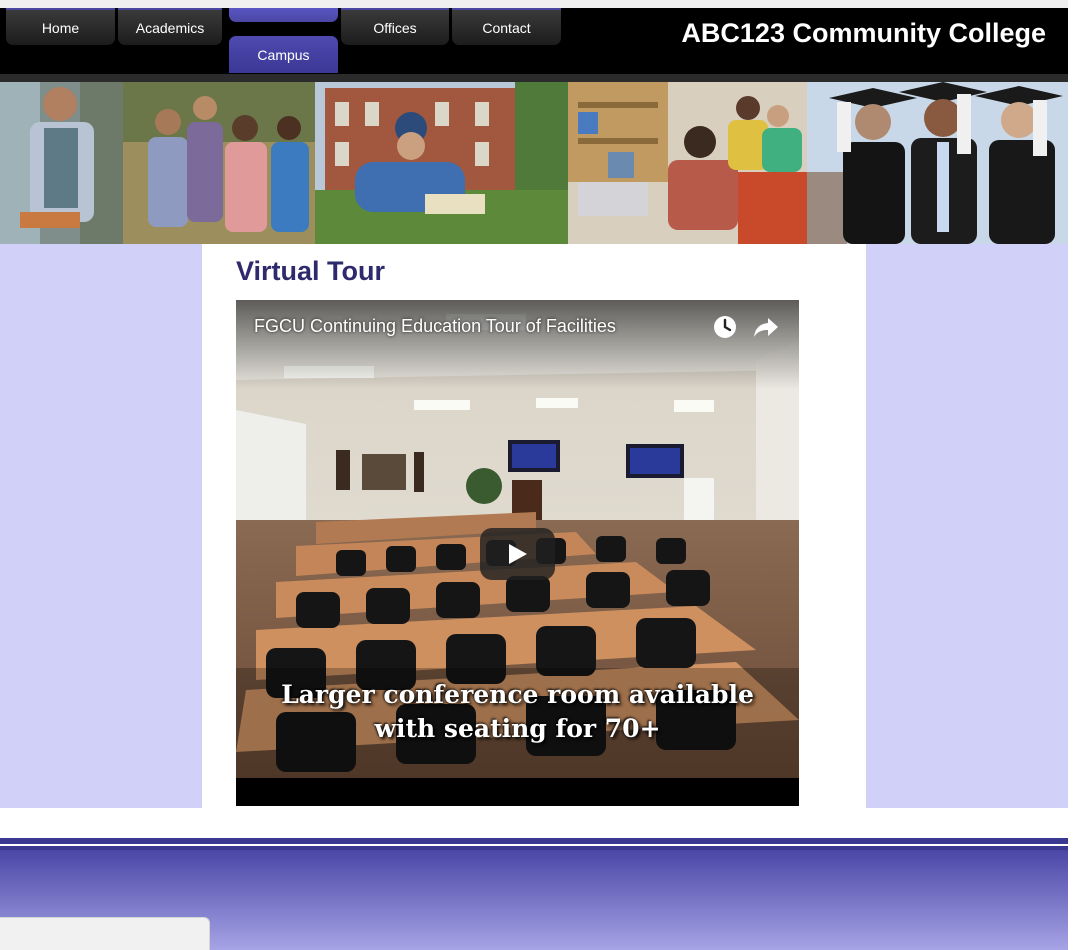  Describe the element at coordinates (1071, 475) in the screenshot. I see `window-right-edge` at that location.